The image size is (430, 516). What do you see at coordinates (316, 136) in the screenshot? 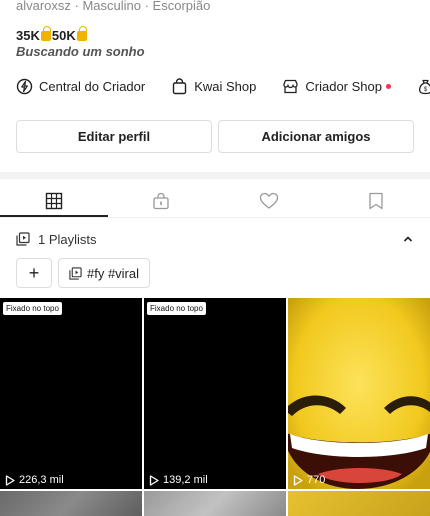
I see `add-friends-button: Adicionar amigos` at bounding box center [316, 136].